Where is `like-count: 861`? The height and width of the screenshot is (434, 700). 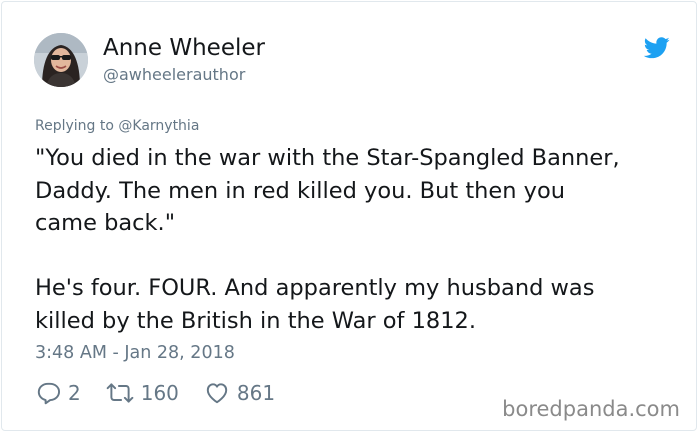 like-count: 861 is located at coordinates (256, 393).